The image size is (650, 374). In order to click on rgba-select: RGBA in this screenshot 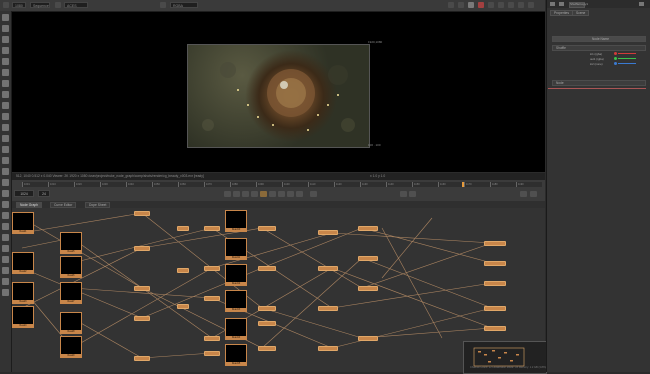, I will do `click(184, 5)`.